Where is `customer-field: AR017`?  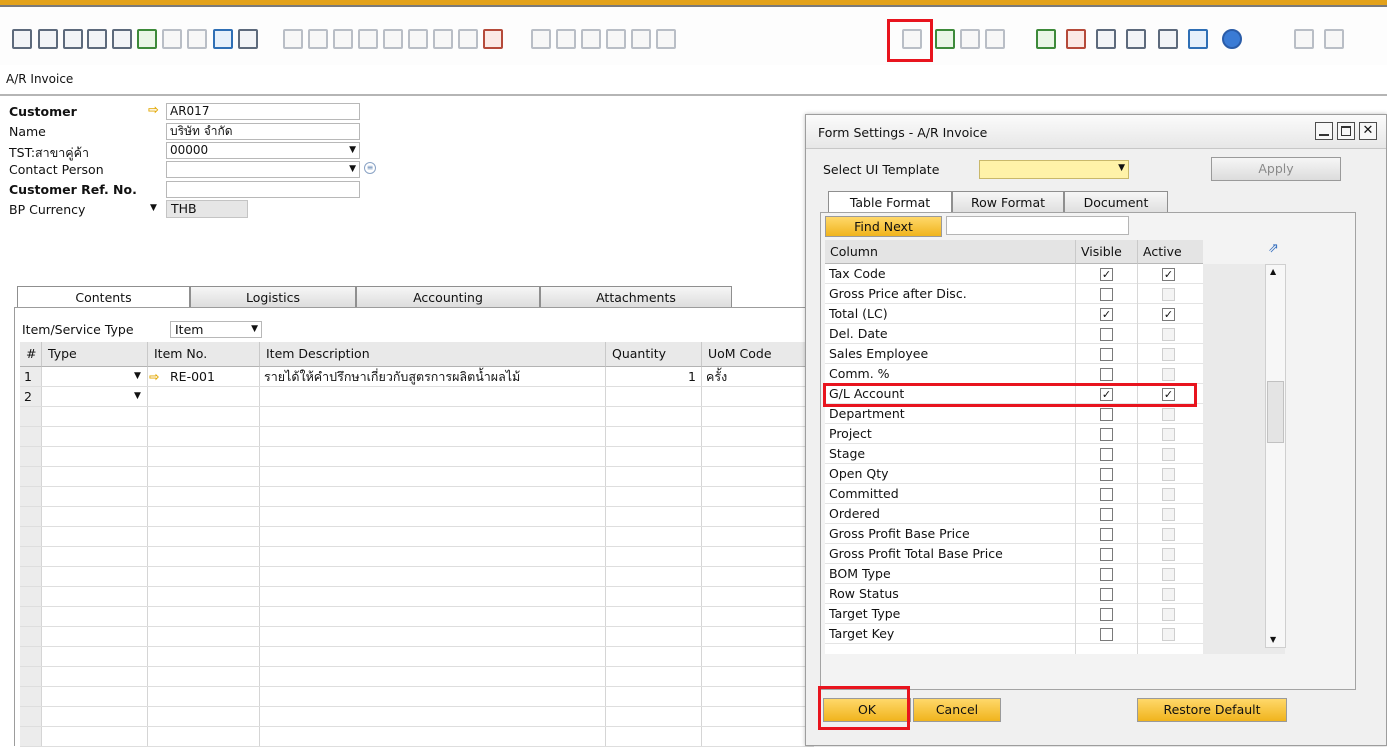 customer-field: AR017 is located at coordinates (263, 111).